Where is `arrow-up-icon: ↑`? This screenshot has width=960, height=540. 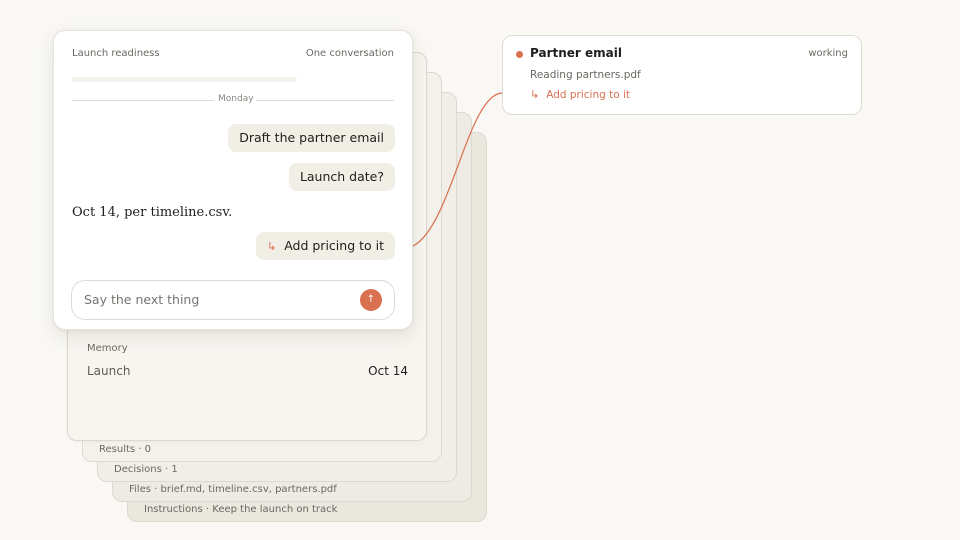
arrow-up-icon: ↑ is located at coordinates (371, 299).